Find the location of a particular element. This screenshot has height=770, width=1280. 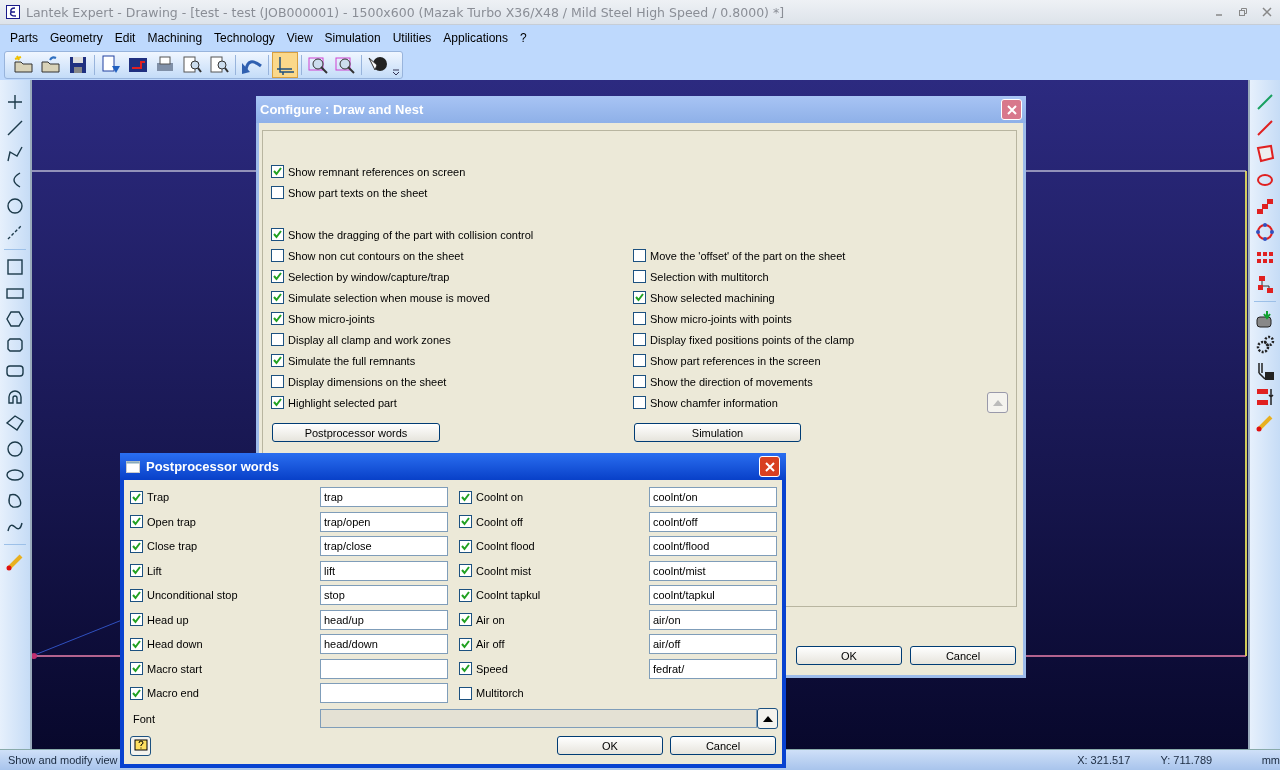

simulation-button: Simulation is located at coordinates (717, 432).